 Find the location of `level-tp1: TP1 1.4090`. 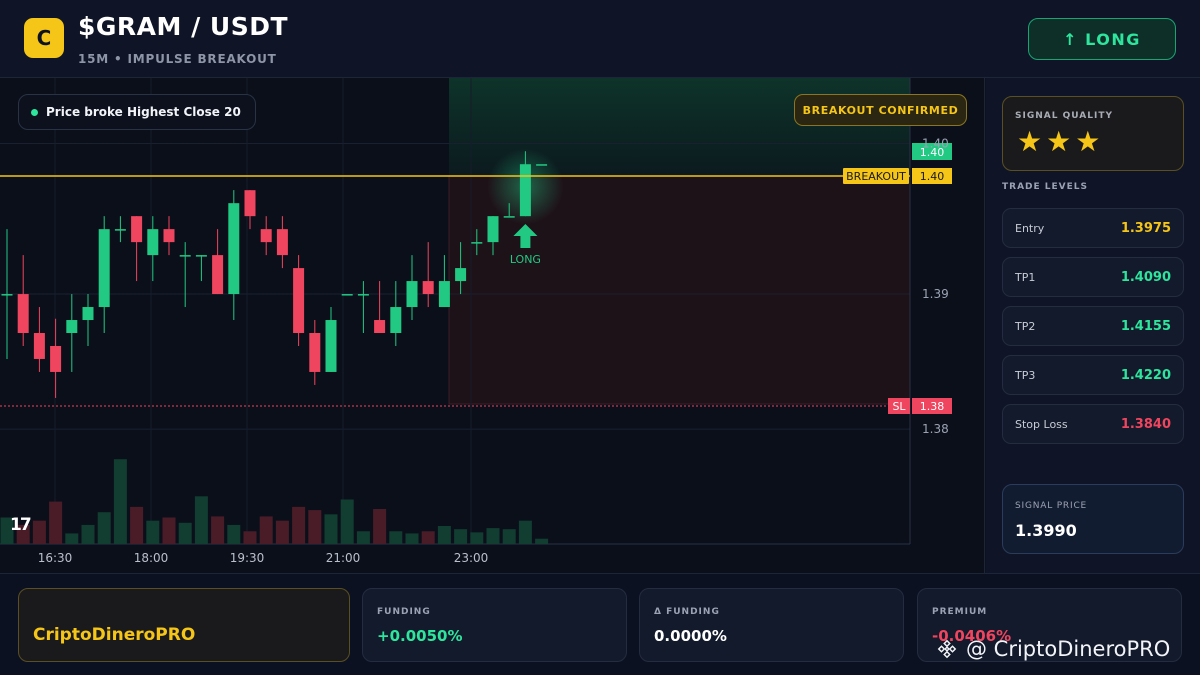

level-tp1: TP1 1.4090 is located at coordinates (1093, 277).